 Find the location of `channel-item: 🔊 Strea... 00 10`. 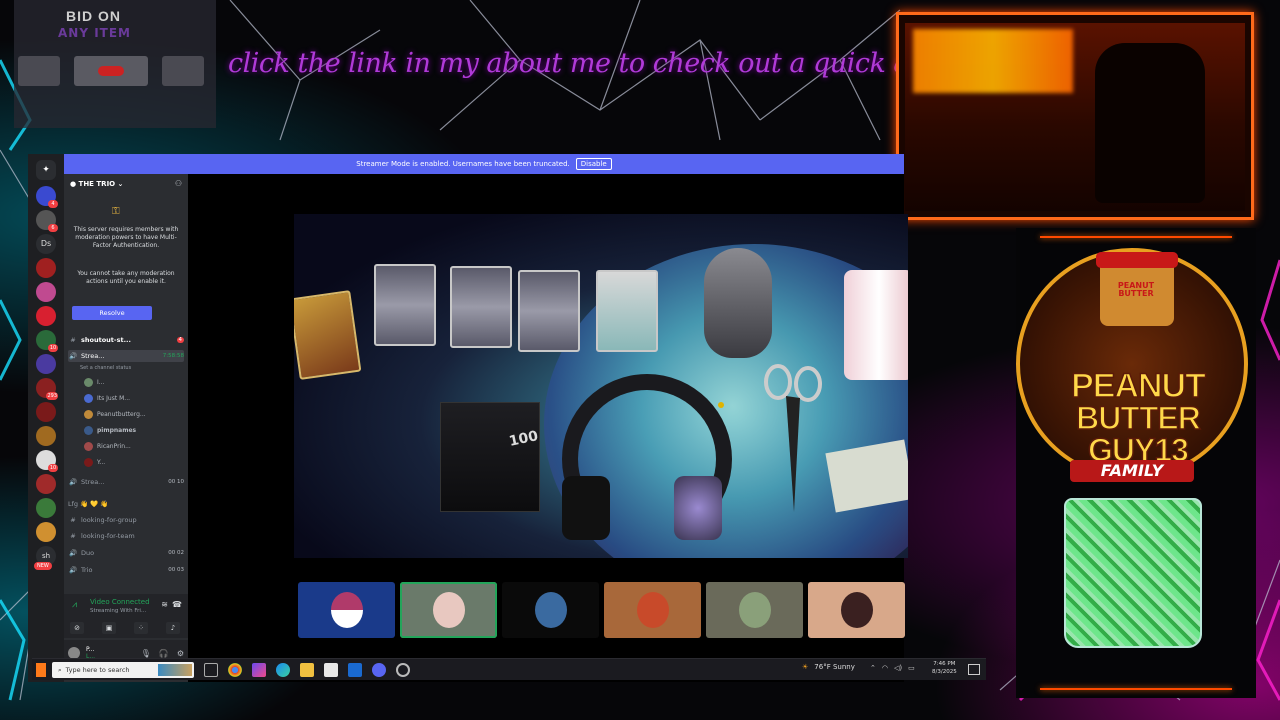

channel-item: 🔊 Strea... 00 10 is located at coordinates (126, 482).